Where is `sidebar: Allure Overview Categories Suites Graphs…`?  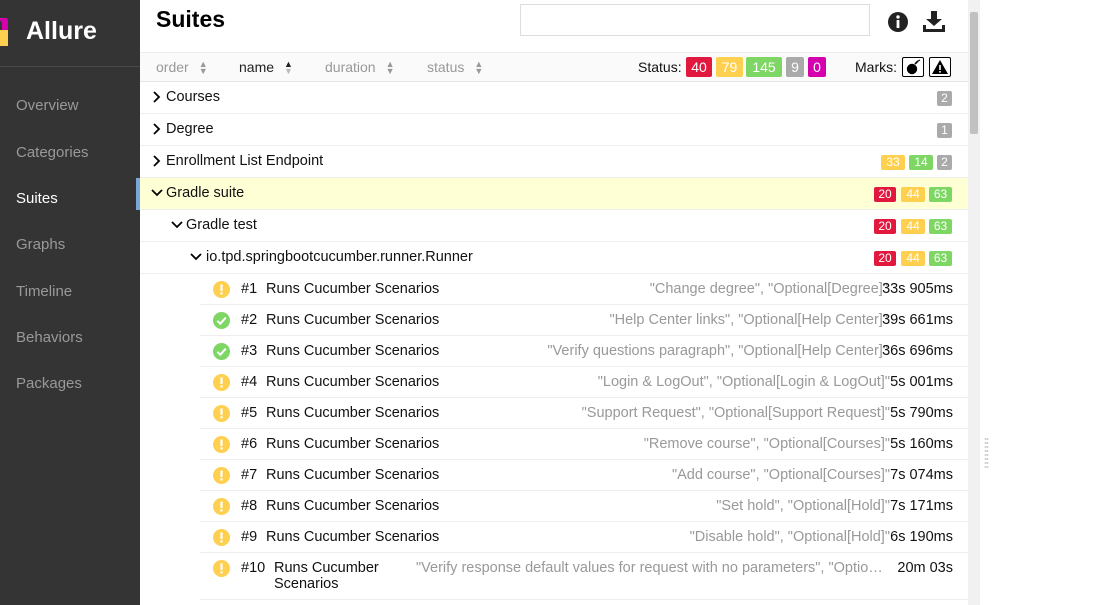
sidebar: Allure Overview Categories Suites Graphs… is located at coordinates (70, 302).